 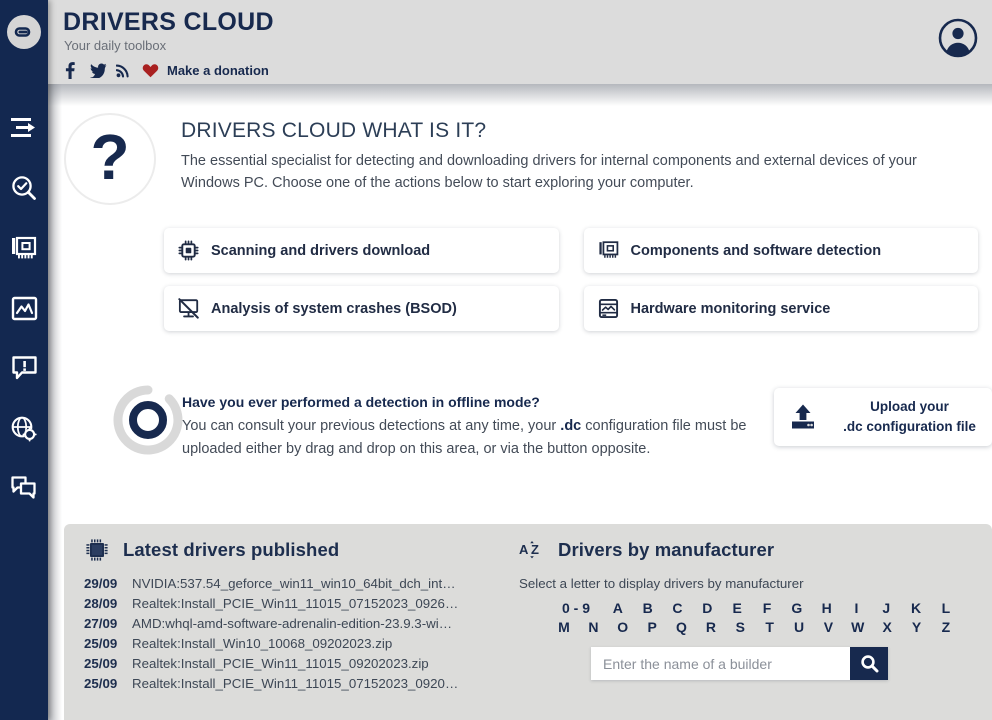 I want to click on action-components-software-detection: Components and software detection, so click(x=780, y=250).